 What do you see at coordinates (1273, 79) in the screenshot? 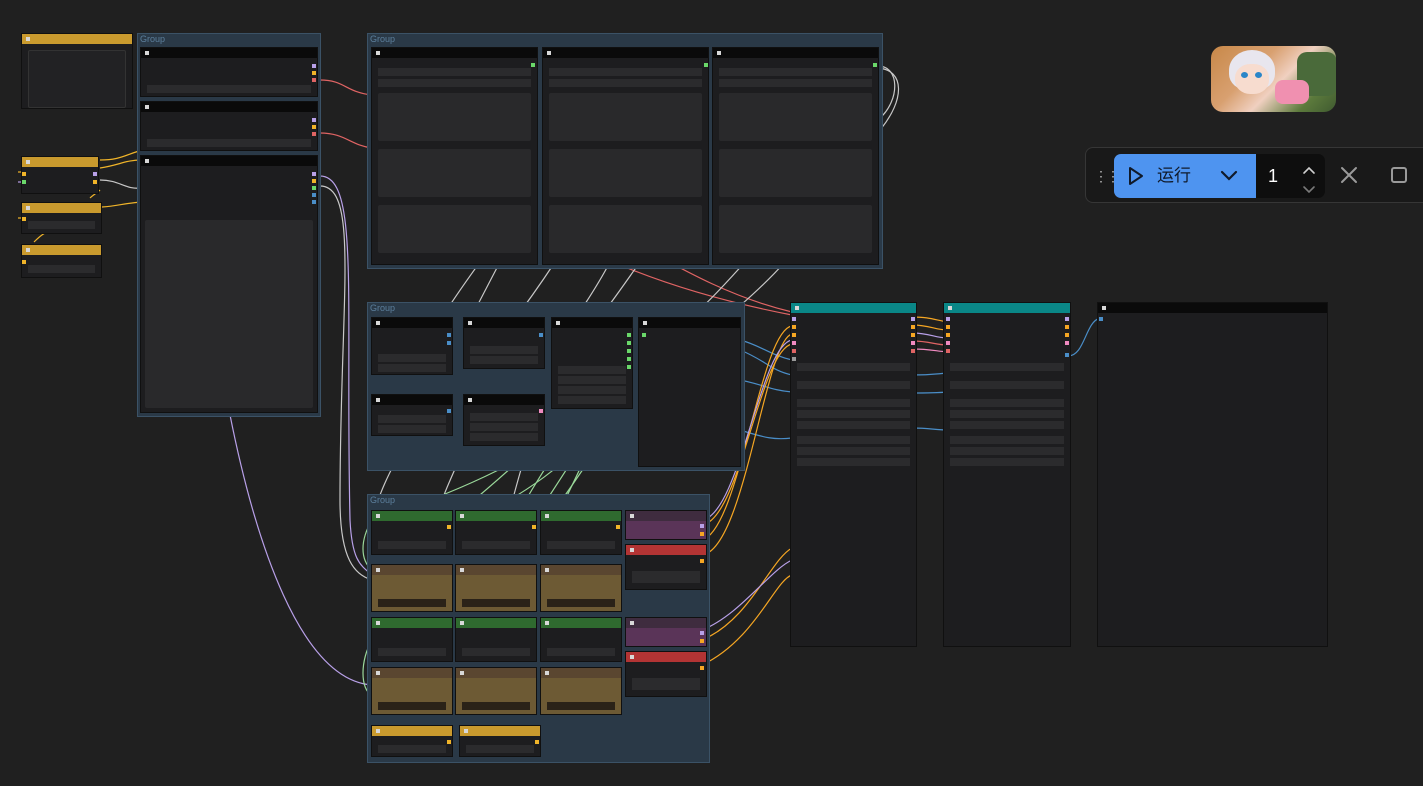
I see `preview-thumbnail` at bounding box center [1273, 79].